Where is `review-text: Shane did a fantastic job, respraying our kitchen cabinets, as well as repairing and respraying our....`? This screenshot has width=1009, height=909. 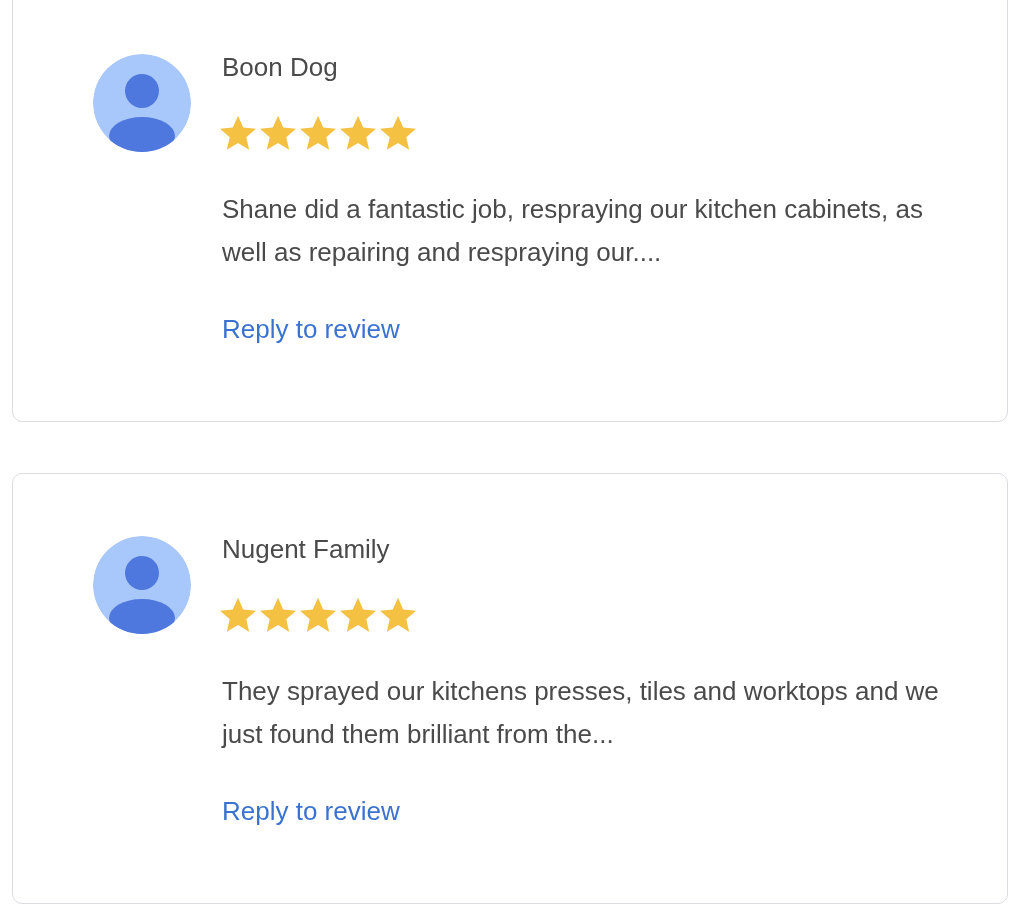 review-text: Shane did a fantastic job, respraying our kitchen cabinets, as well as repairing and respraying our.... is located at coordinates (573, 231).